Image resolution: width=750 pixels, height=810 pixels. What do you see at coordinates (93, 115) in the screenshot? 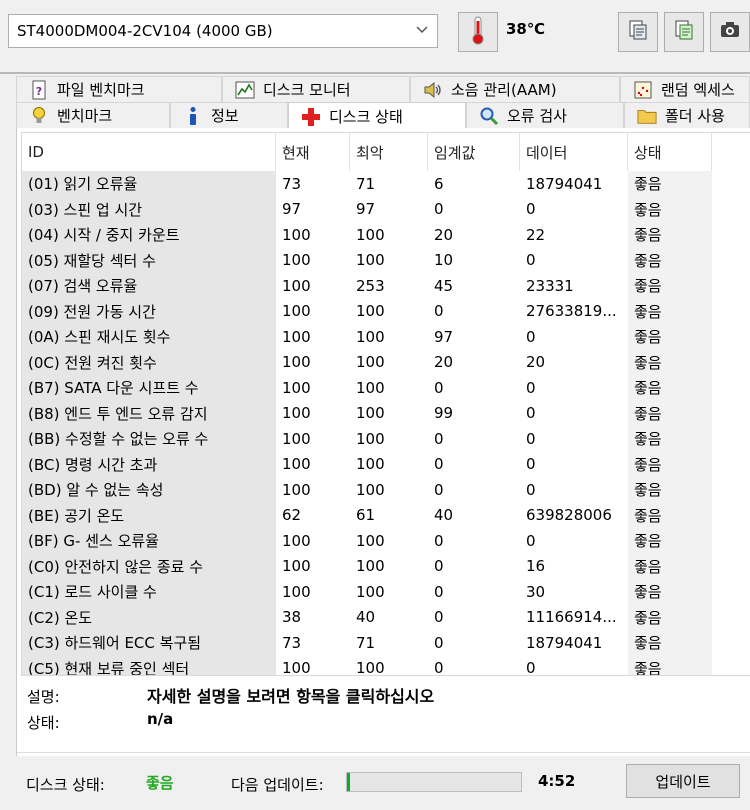
I see `tab-benchmark: 벤치마크` at bounding box center [93, 115].